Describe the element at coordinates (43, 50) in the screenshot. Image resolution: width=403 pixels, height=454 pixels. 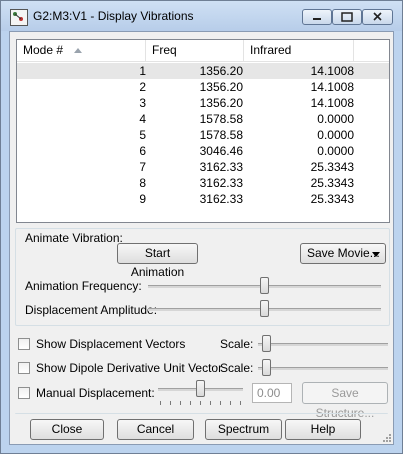
I see `column-header-mode-label: Mode #` at that location.